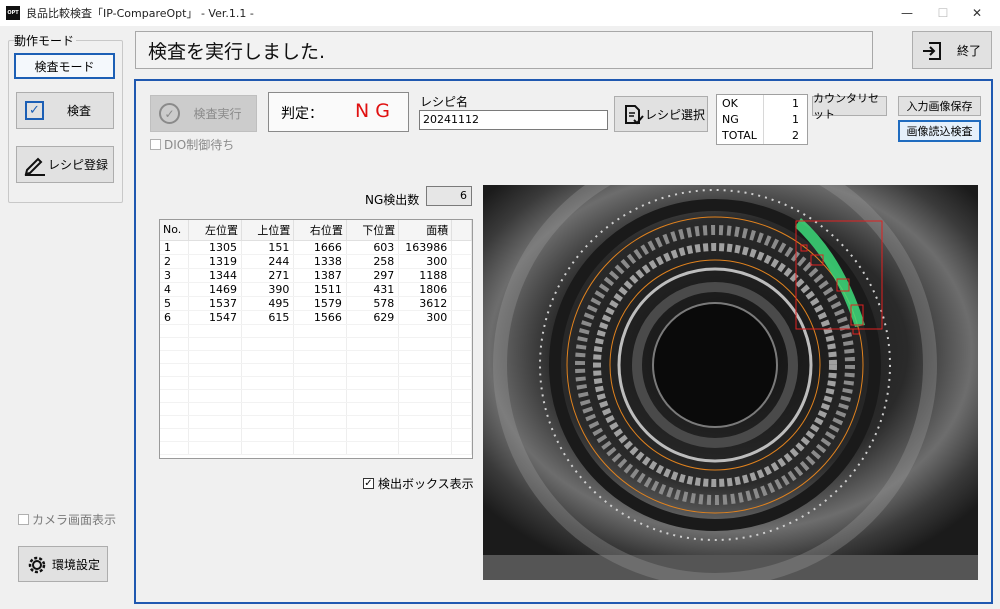 The width and height of the screenshot is (1000, 609). What do you see at coordinates (67, 519) in the screenshot?
I see `camera-view-checkbox: カメラ画面表示` at bounding box center [67, 519].